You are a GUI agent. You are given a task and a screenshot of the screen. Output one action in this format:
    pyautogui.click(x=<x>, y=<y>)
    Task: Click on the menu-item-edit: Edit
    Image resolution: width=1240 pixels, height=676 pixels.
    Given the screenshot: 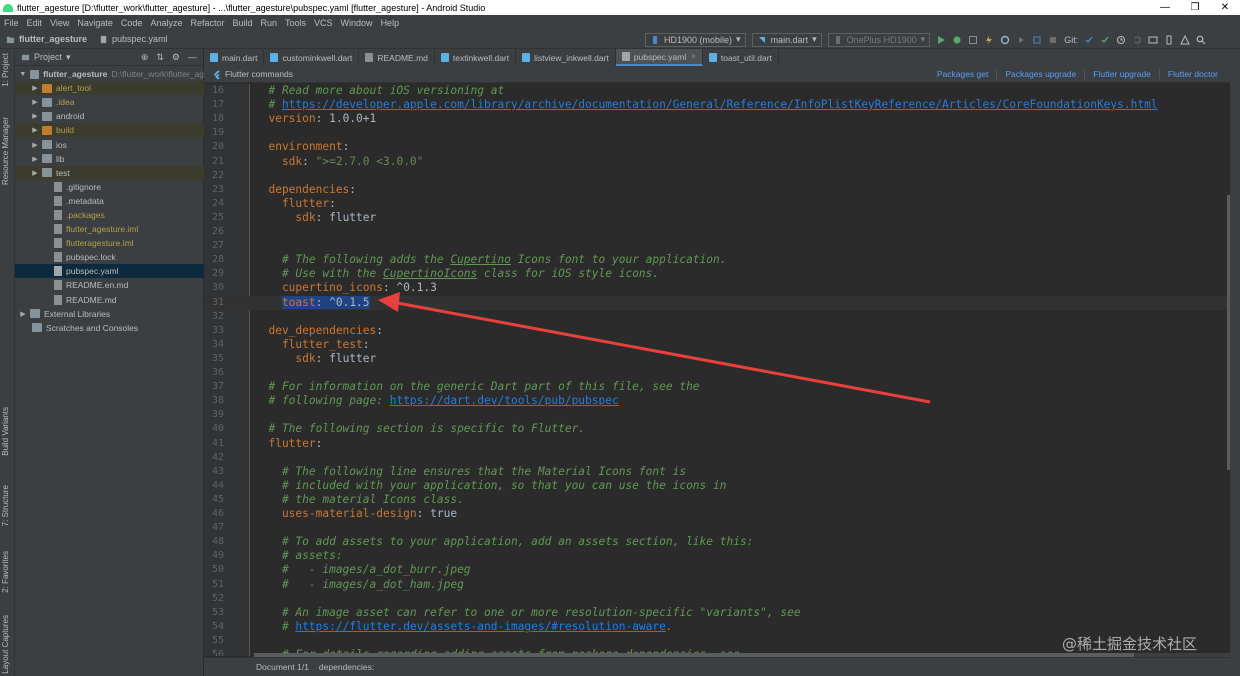 What is the action you would take?
    pyautogui.click(x=35, y=23)
    